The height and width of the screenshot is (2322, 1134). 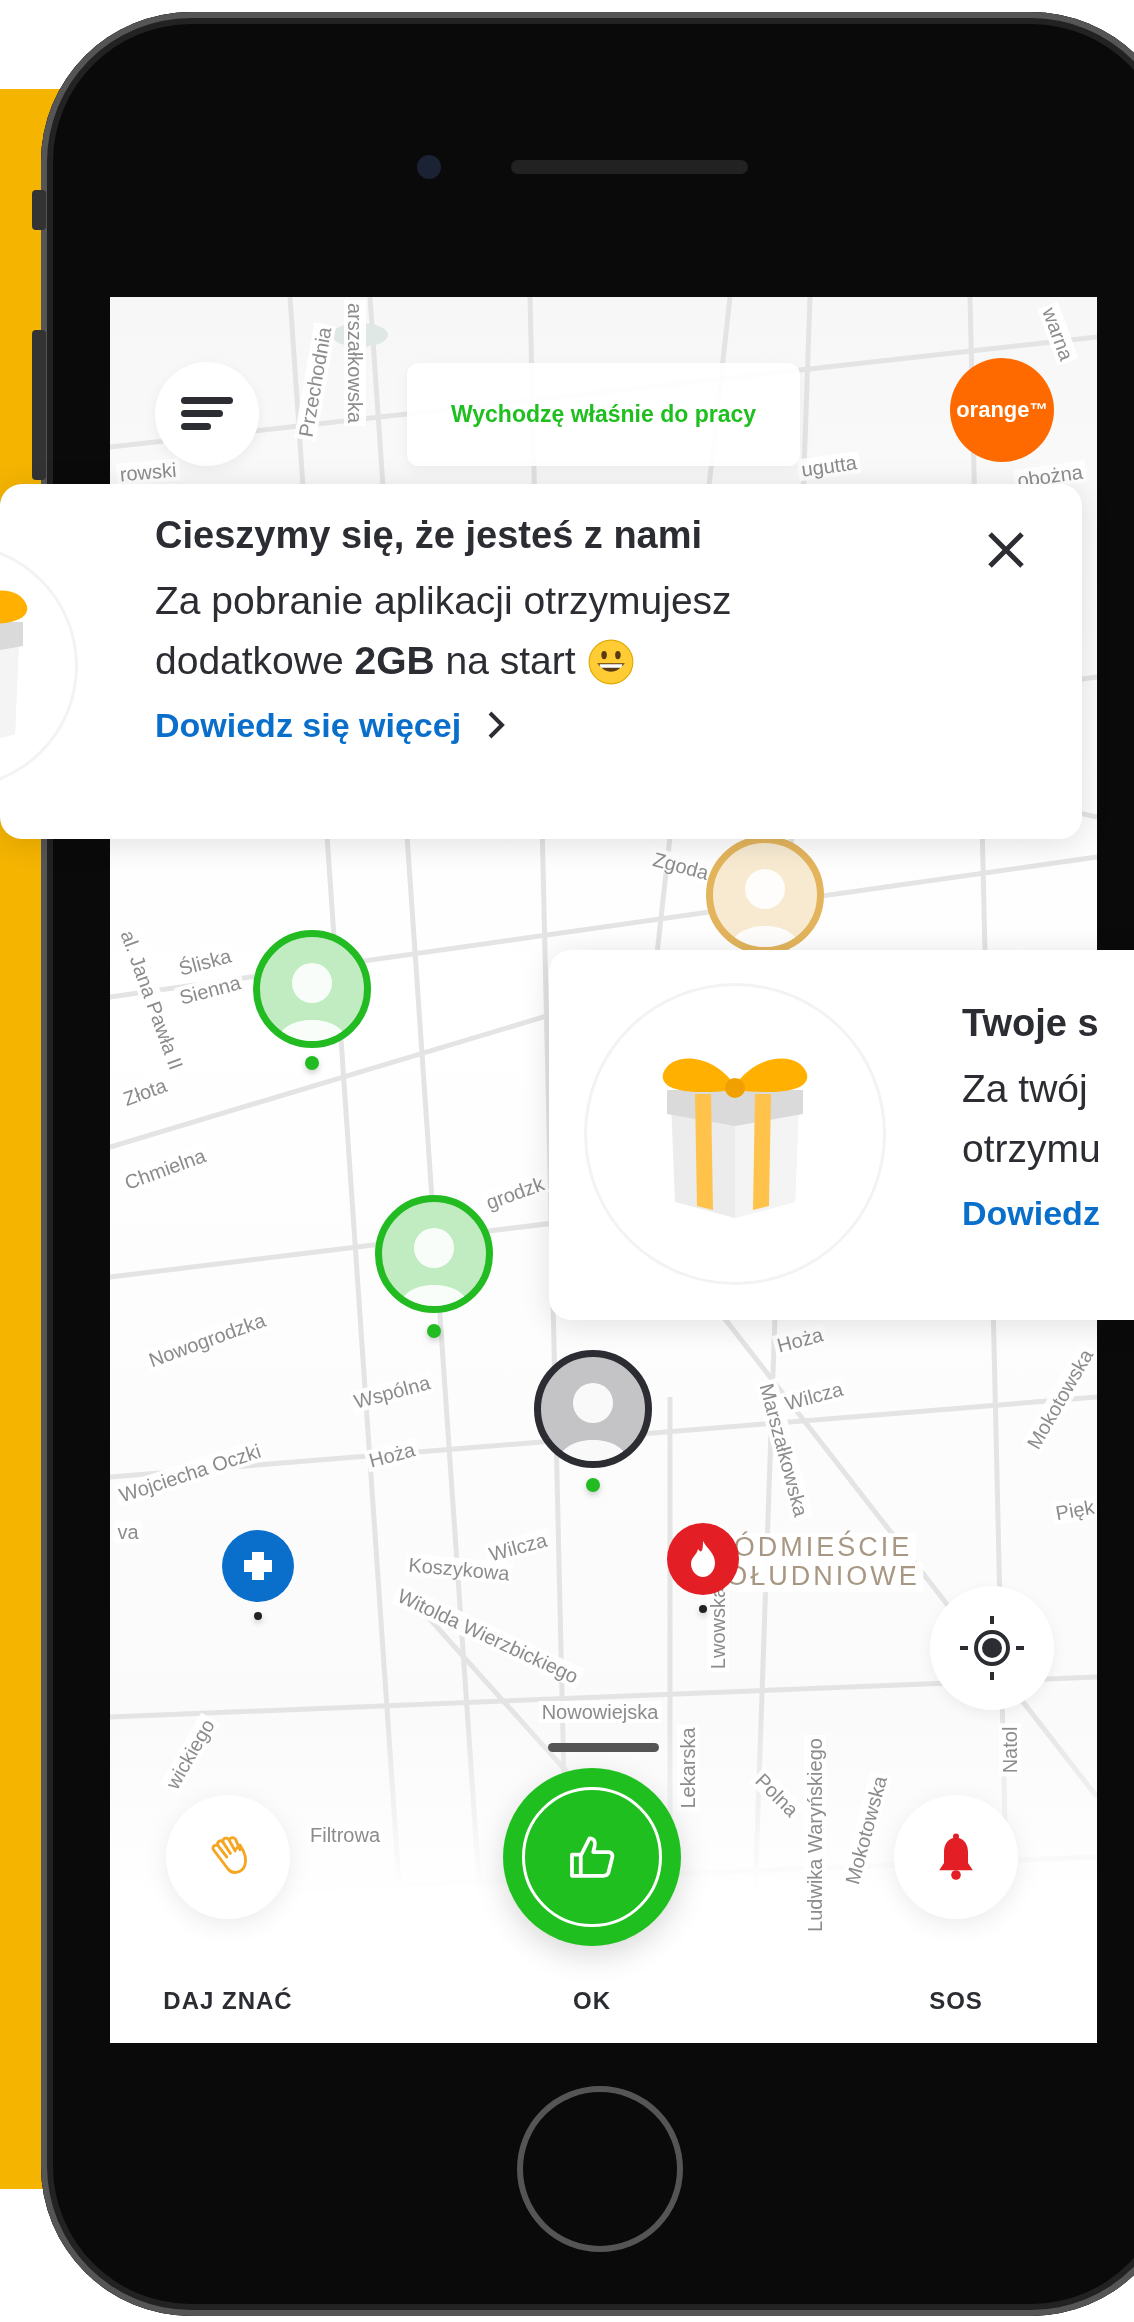 I want to click on card-message-line: Za pobranie aplikacji otrzymujesz, so click(x=443, y=601).